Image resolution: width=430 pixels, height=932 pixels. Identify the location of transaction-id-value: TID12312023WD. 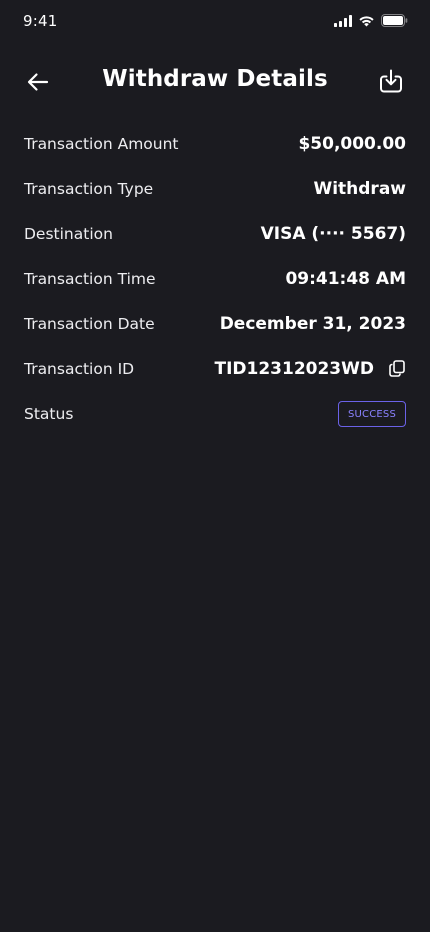
(294, 368).